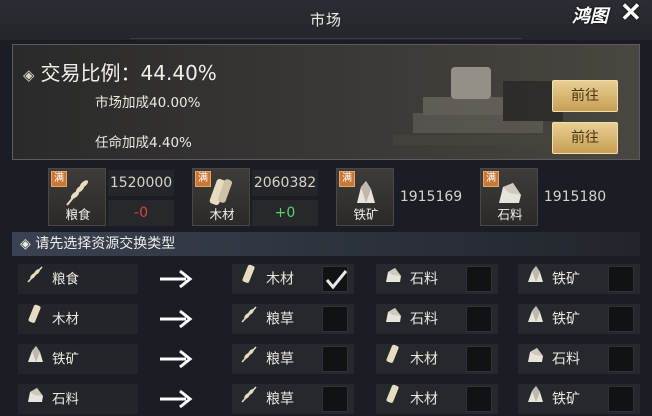 The height and width of the screenshot is (416, 652). Describe the element at coordinates (431, 197) in the screenshot. I see `resource-amount: 1915169` at that location.